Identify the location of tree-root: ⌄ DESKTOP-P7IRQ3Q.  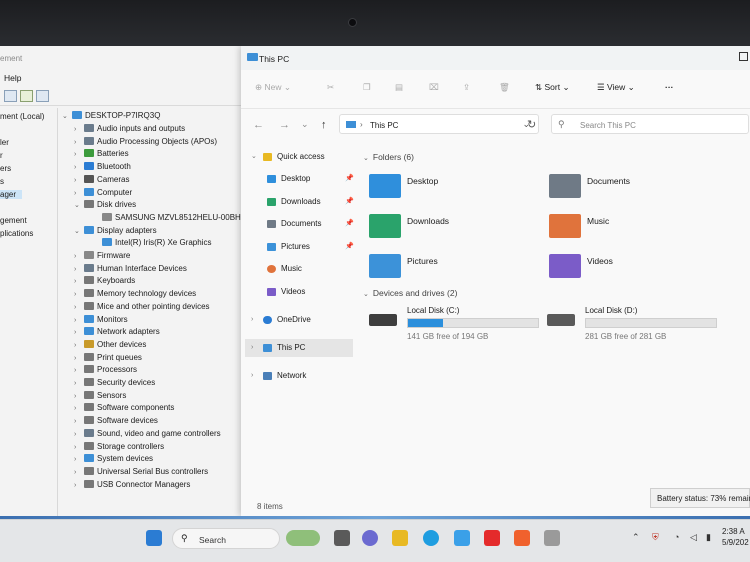
(111, 116).